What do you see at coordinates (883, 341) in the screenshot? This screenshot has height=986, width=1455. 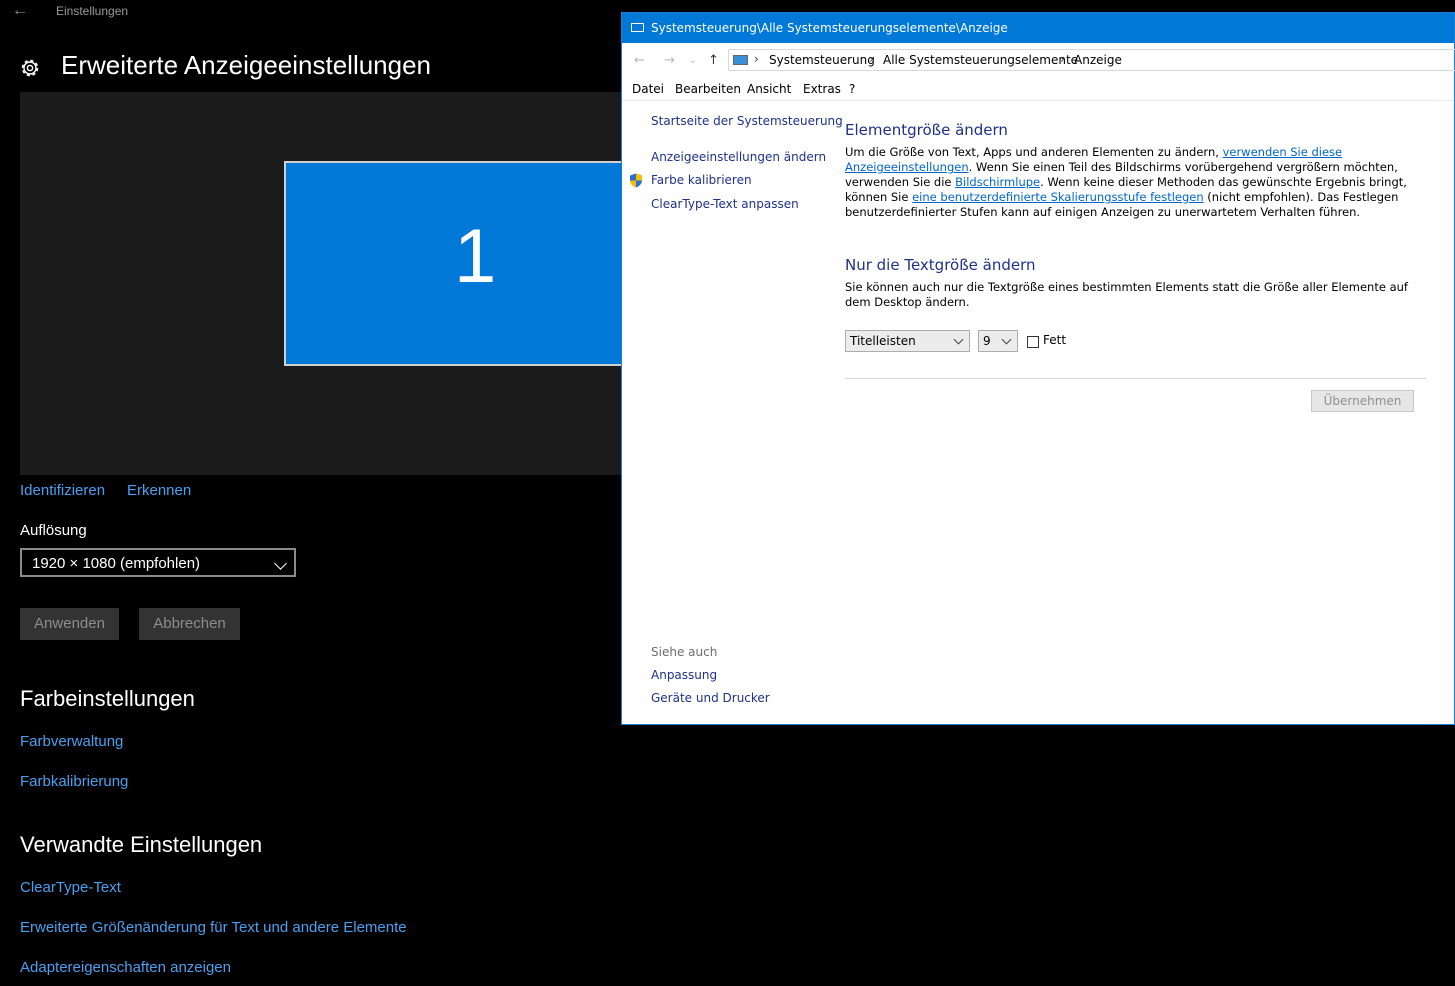 I see `element-select-value: Titelleisten` at bounding box center [883, 341].